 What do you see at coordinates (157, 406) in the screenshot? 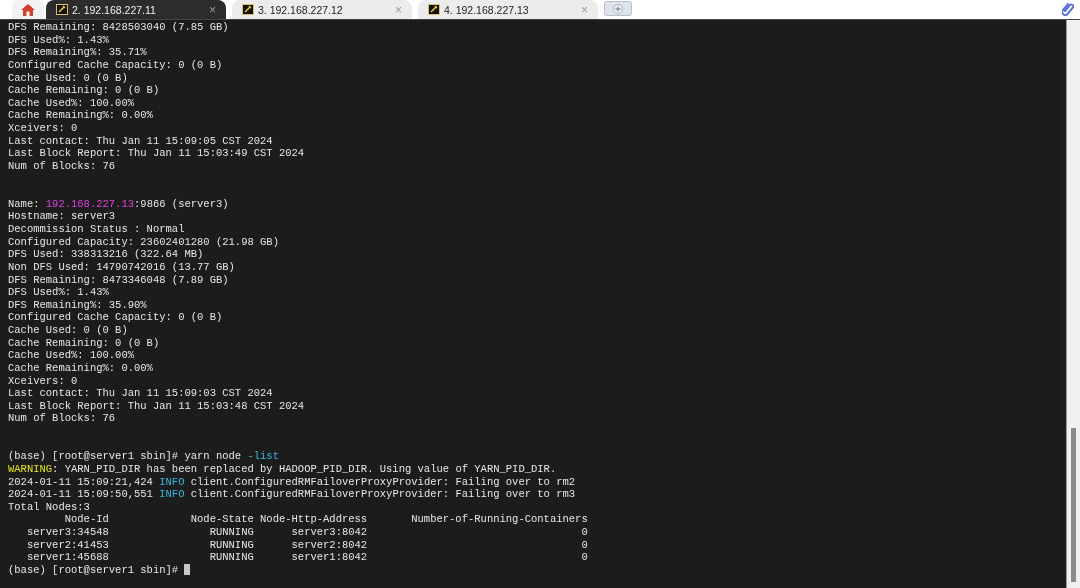
I see `terminal-line: Last Block Report: Thu Jan 11 15:03:48 CST 2024` at bounding box center [157, 406].